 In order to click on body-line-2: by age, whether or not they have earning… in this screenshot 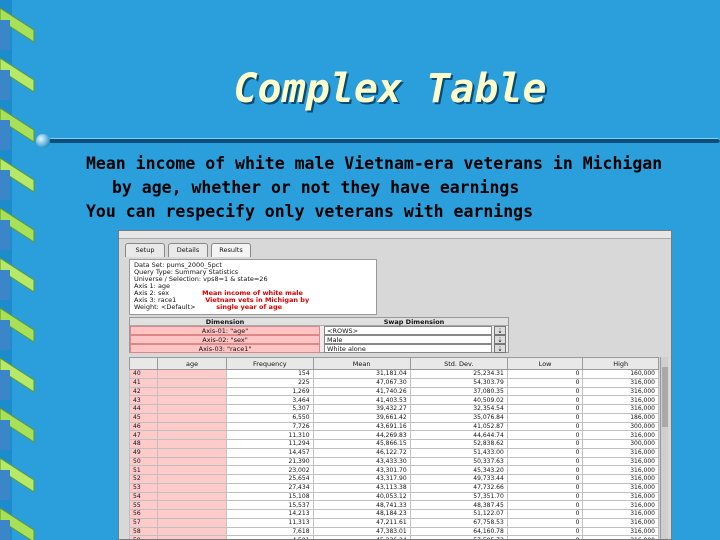, I will do `click(316, 187)`.